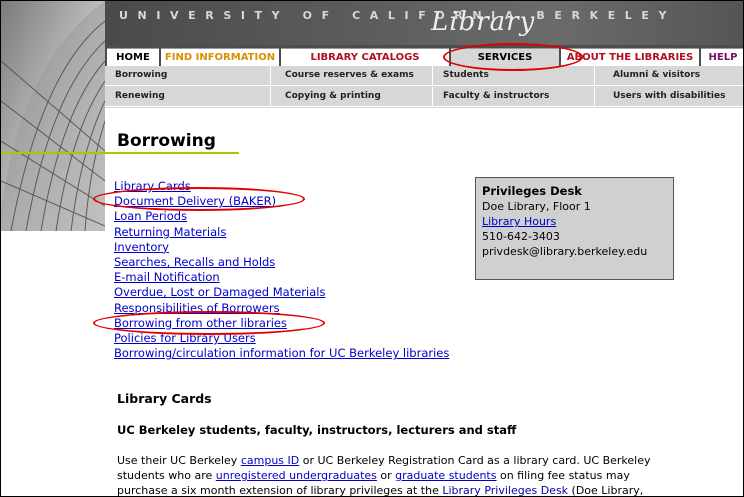 The image size is (744, 497). Describe the element at coordinates (164, 398) in the screenshot. I see `section-heading: Library Cards` at that location.